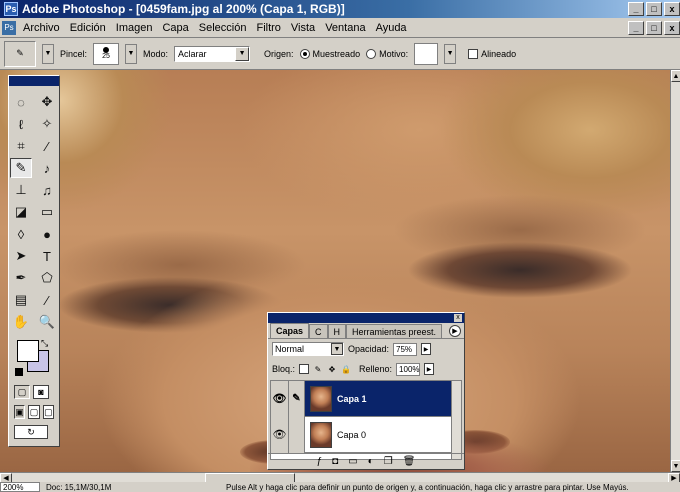 The width and height of the screenshot is (680, 492). What do you see at coordinates (455, 331) in the screenshot?
I see `panel-menu-icon: ▶` at bounding box center [455, 331].